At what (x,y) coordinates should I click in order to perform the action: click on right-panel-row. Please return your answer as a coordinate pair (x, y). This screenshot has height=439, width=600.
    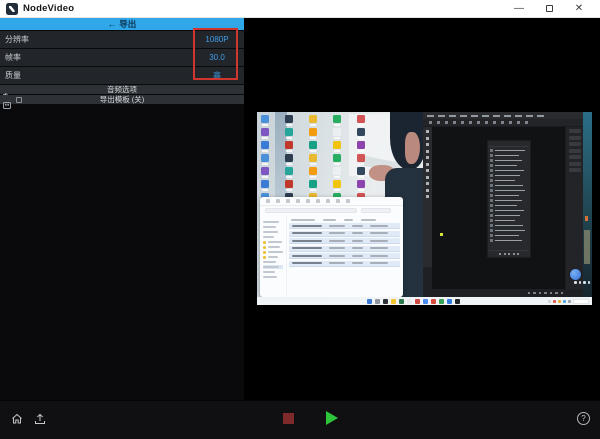
    Looking at the image, I should click on (574, 137).